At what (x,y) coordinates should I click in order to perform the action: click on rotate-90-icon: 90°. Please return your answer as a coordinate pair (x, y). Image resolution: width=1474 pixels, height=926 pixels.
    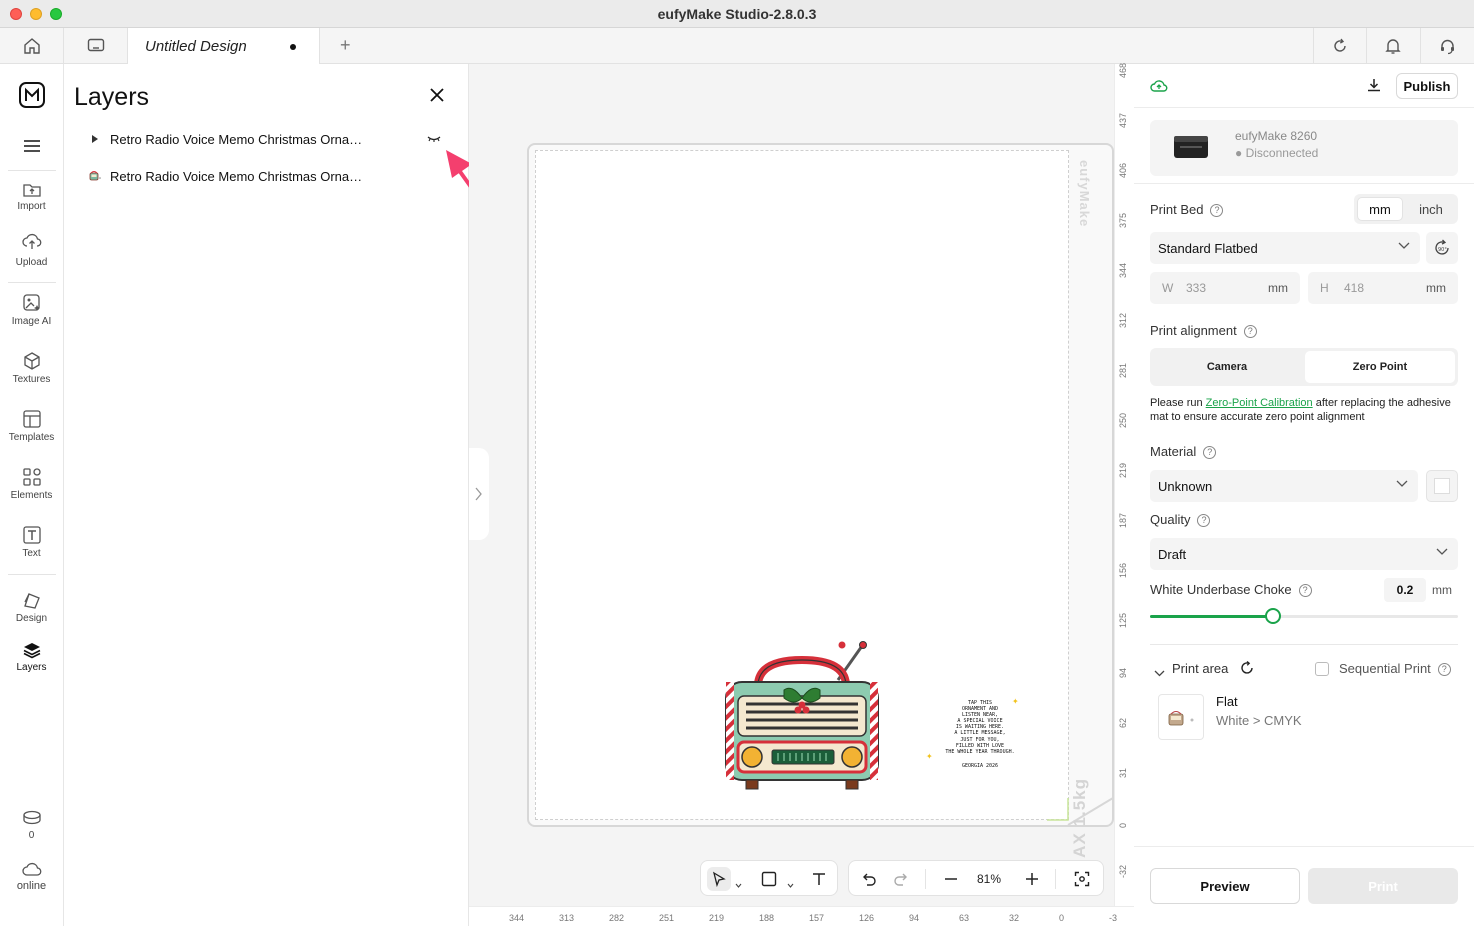
    Looking at the image, I should click on (1442, 247).